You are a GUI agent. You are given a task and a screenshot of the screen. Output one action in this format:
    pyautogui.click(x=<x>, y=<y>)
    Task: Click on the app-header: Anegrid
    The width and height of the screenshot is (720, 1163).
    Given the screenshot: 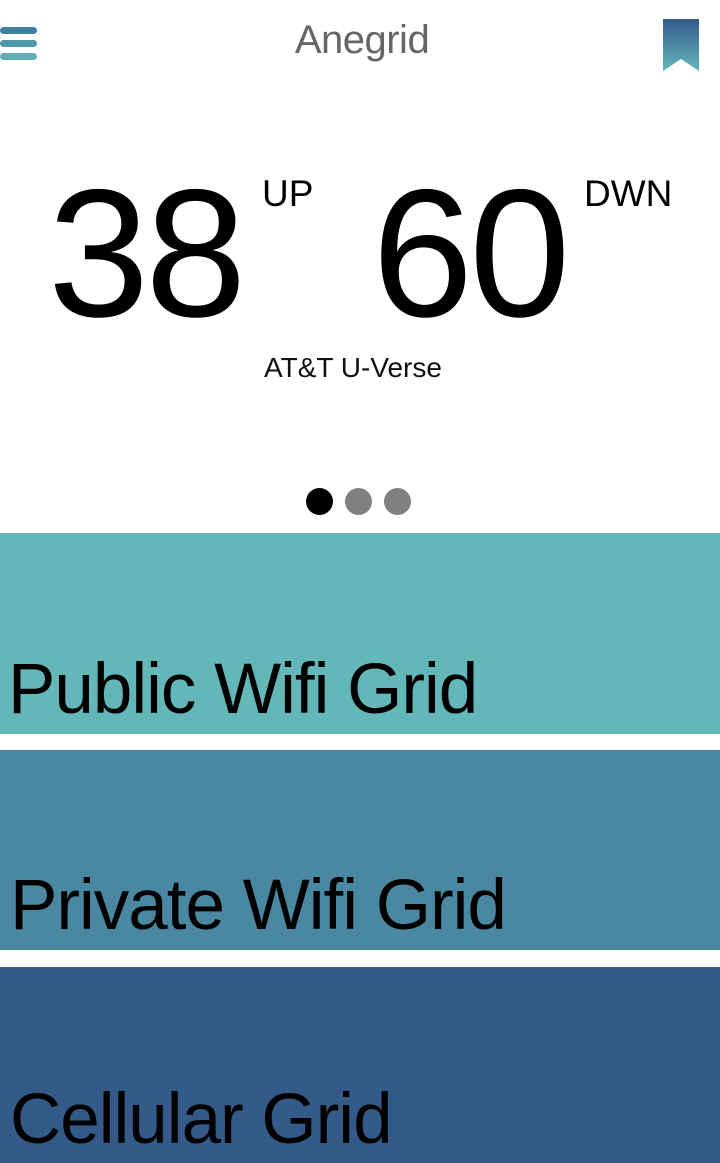 What is the action you would take?
    pyautogui.click(x=360, y=45)
    